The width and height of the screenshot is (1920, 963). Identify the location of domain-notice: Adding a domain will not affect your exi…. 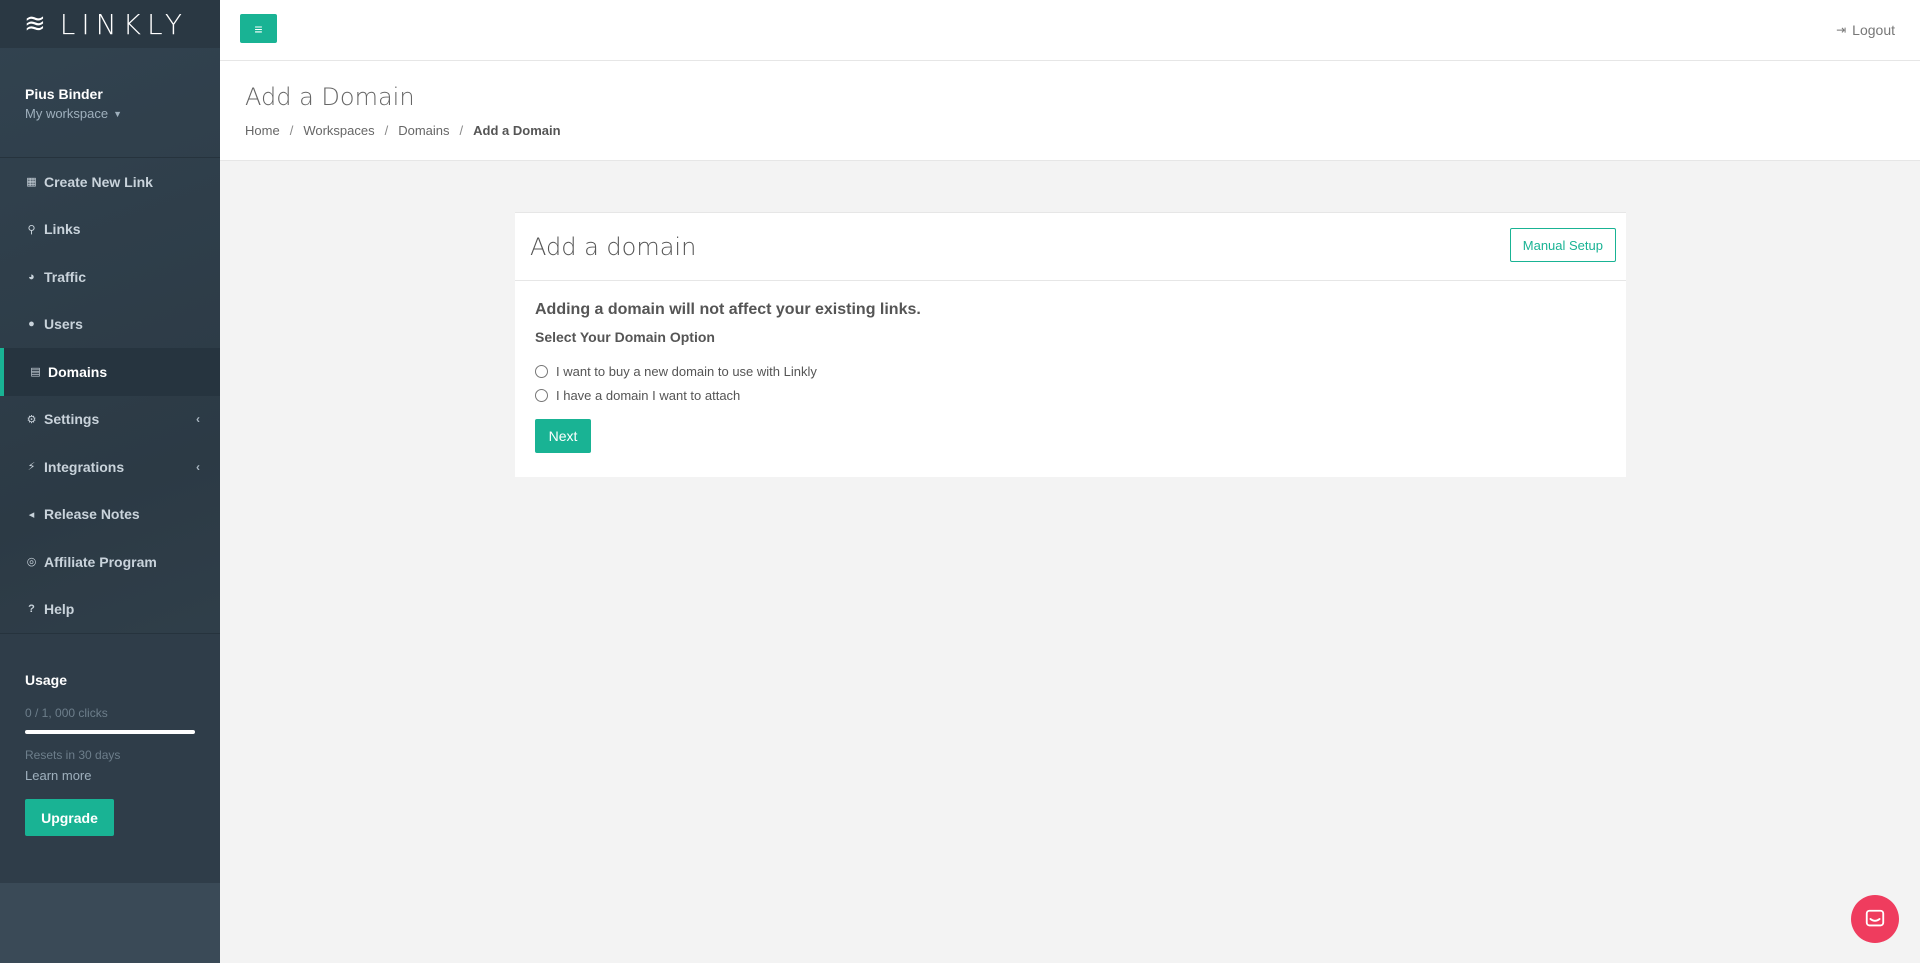
(728, 309).